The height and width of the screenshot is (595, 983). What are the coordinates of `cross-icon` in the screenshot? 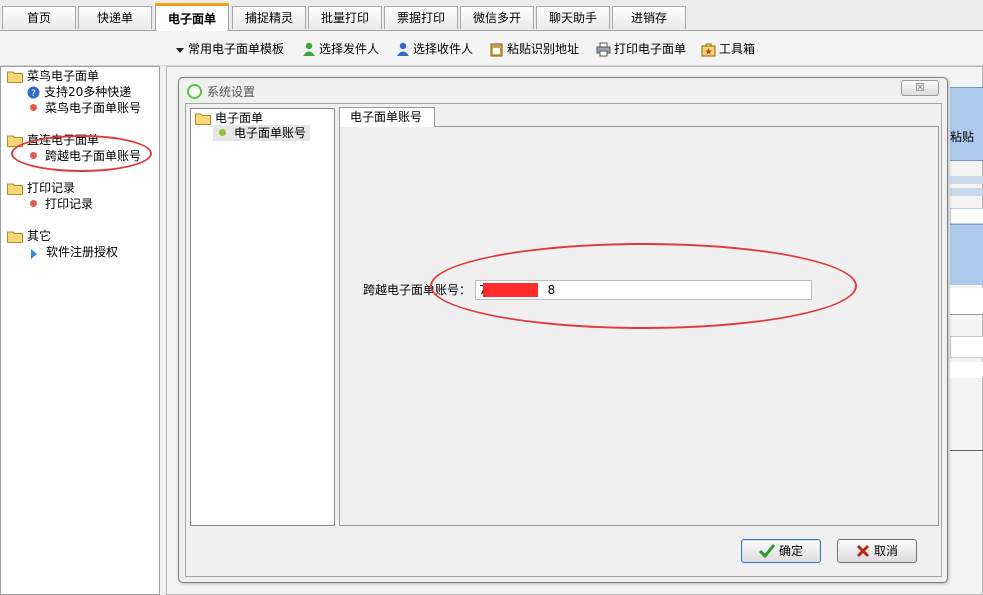 It's located at (863, 551).